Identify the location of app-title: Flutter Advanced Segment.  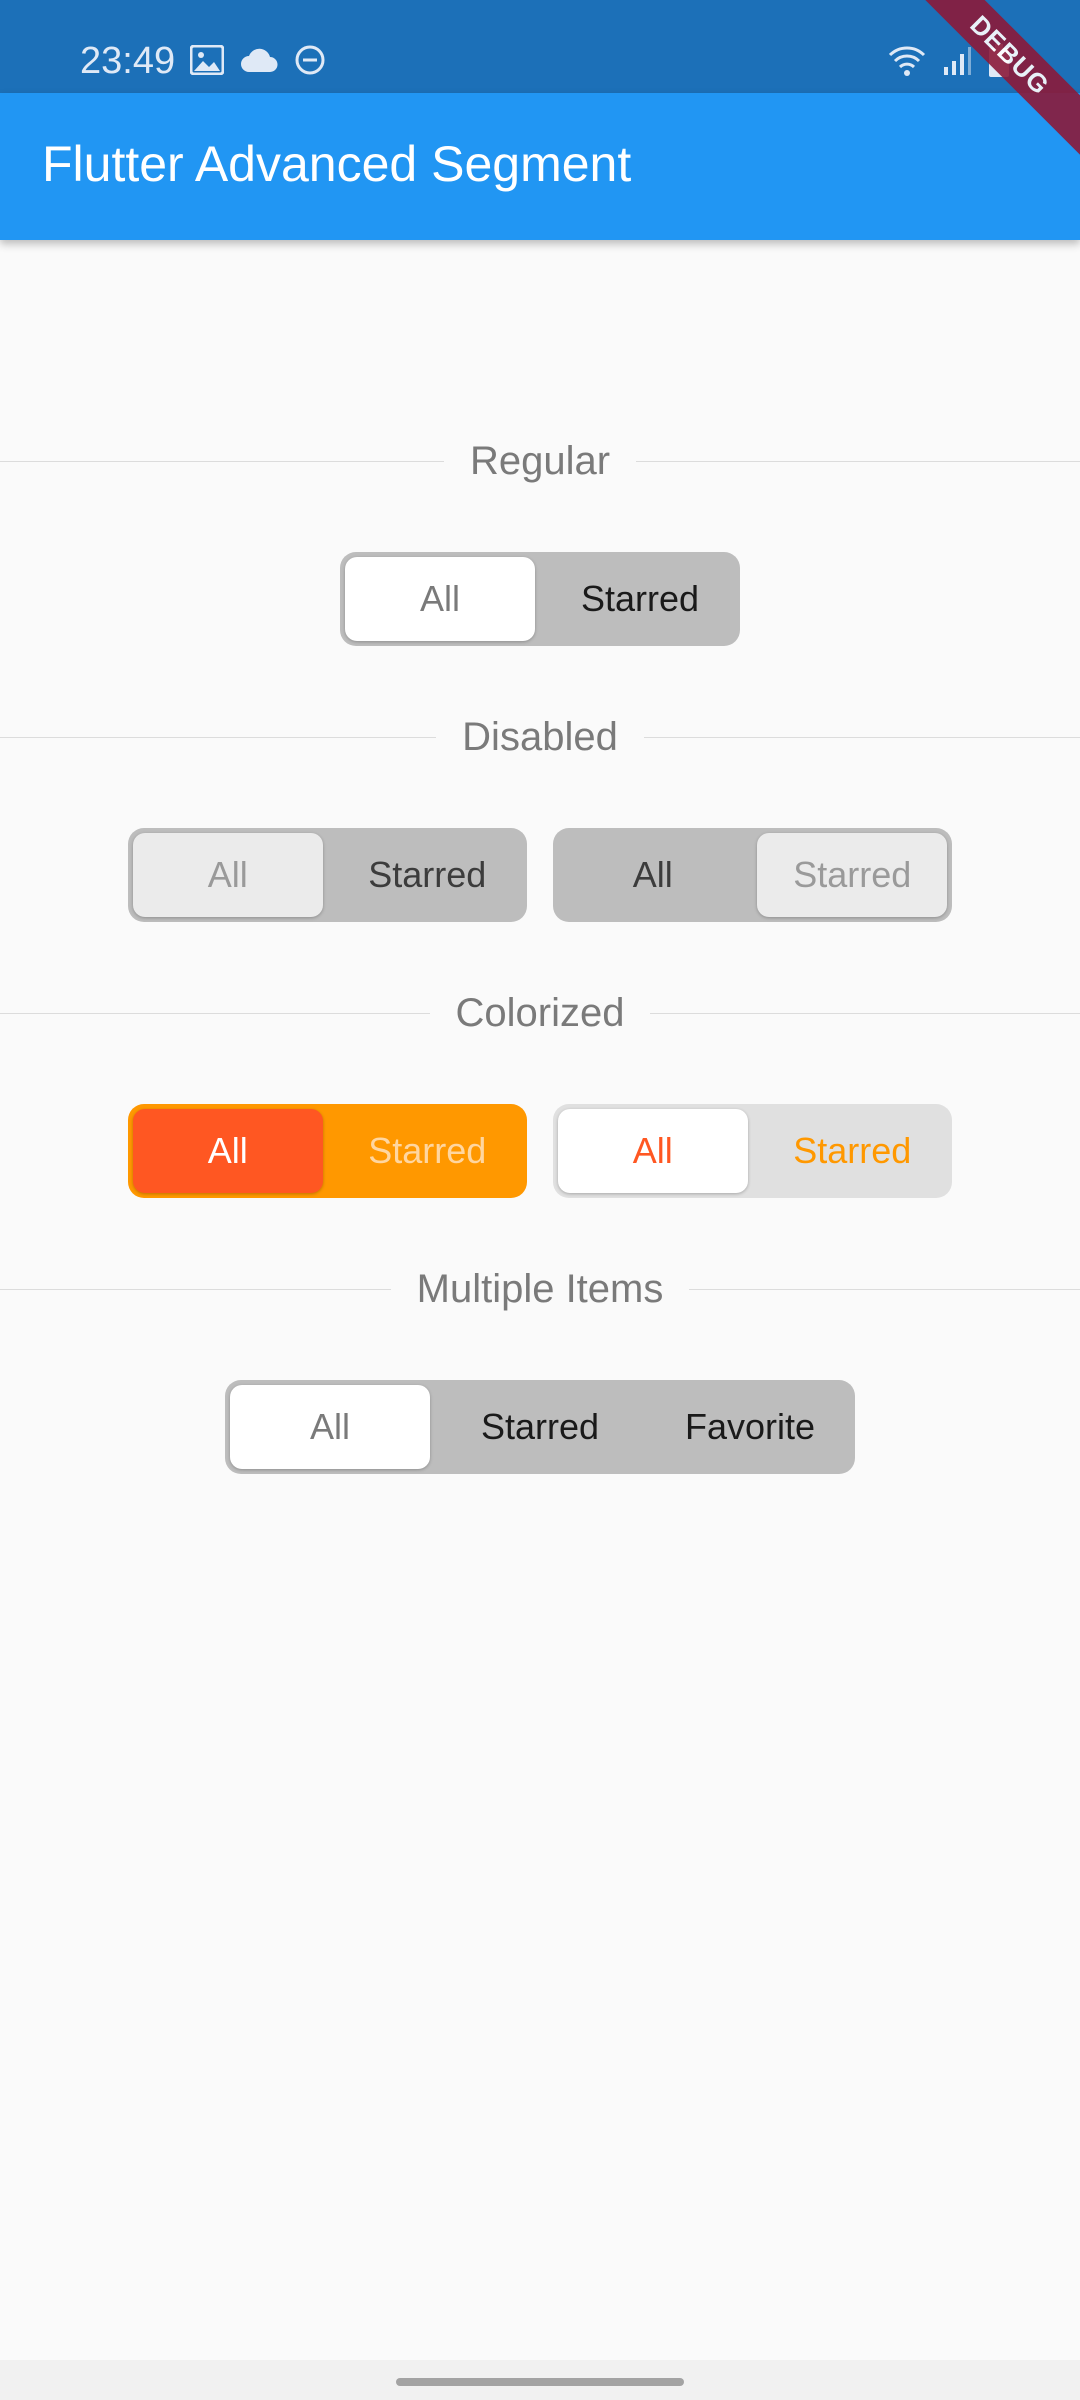
(337, 164).